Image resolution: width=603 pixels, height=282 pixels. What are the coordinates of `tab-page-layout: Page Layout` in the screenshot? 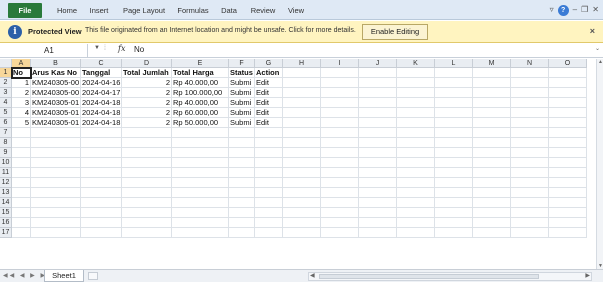 It's located at (144, 10).